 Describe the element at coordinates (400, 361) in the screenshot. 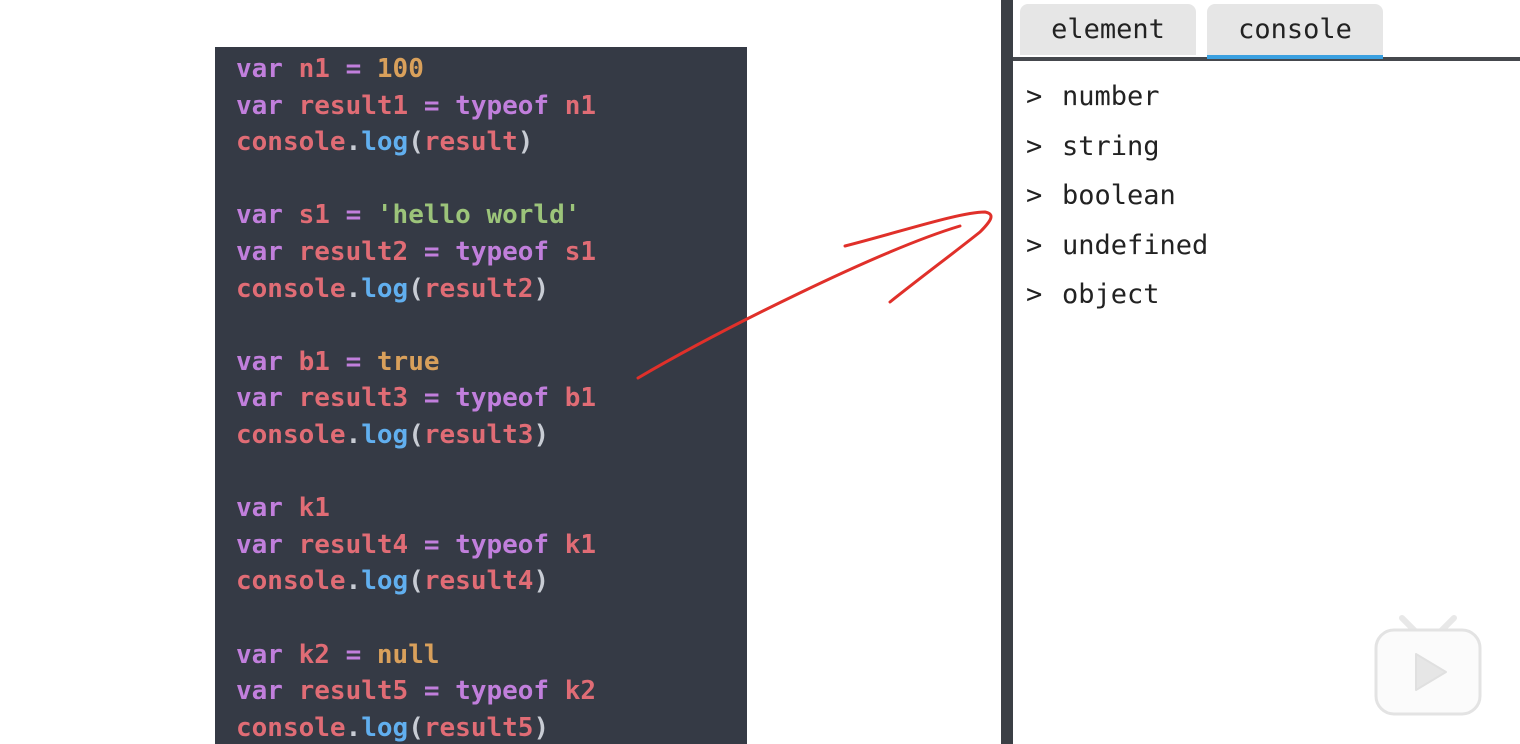

I see `code-token: true` at that location.